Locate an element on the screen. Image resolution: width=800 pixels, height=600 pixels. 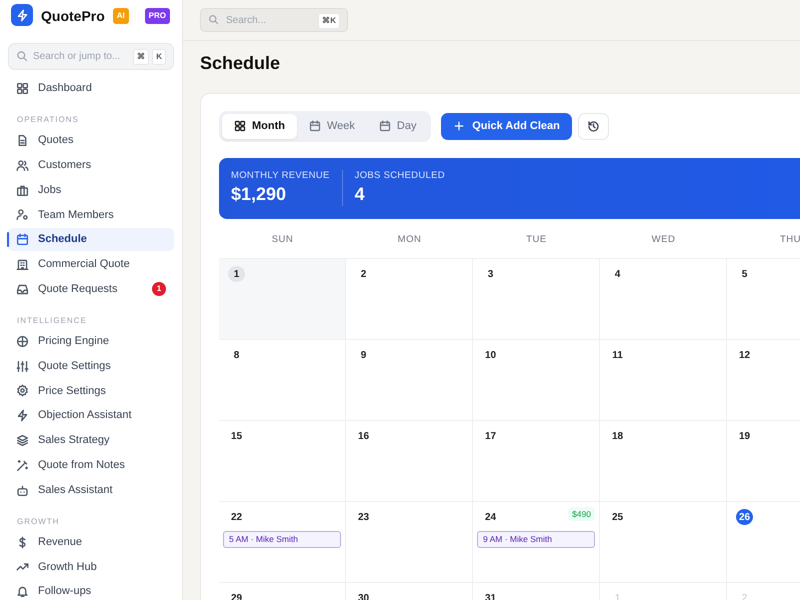
day-number: 11 is located at coordinates (617, 355).